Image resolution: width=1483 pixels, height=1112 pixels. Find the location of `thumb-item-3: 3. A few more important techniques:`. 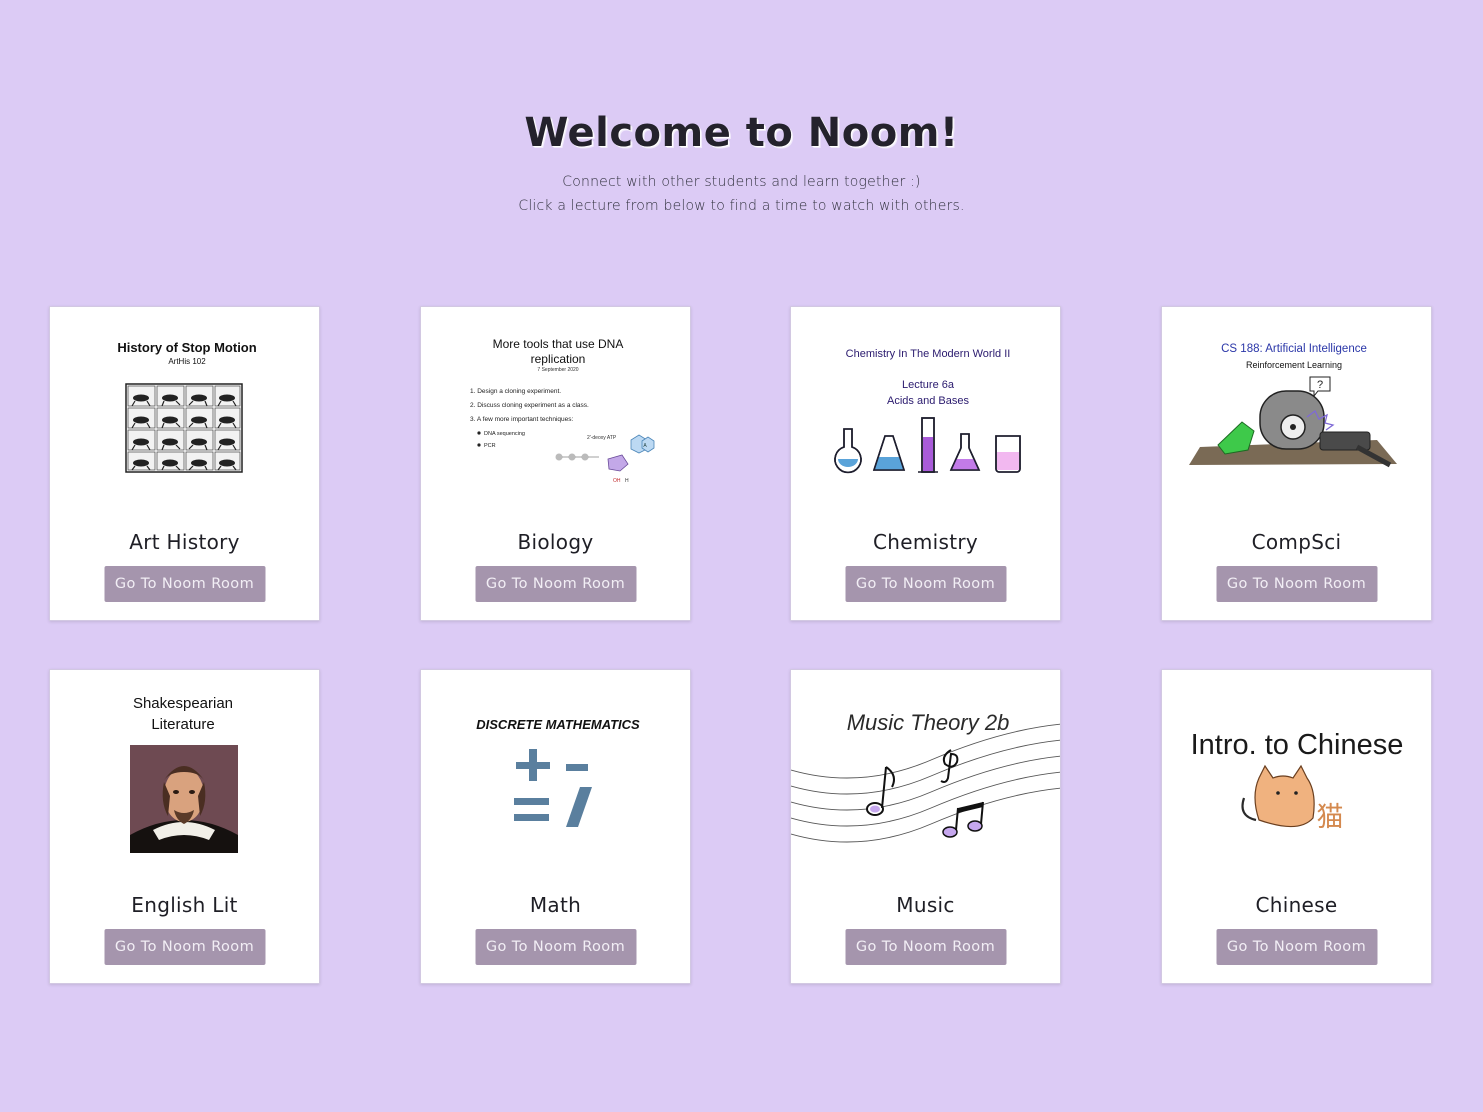

thumb-item-3: 3. A few more important techniques: is located at coordinates (522, 419).